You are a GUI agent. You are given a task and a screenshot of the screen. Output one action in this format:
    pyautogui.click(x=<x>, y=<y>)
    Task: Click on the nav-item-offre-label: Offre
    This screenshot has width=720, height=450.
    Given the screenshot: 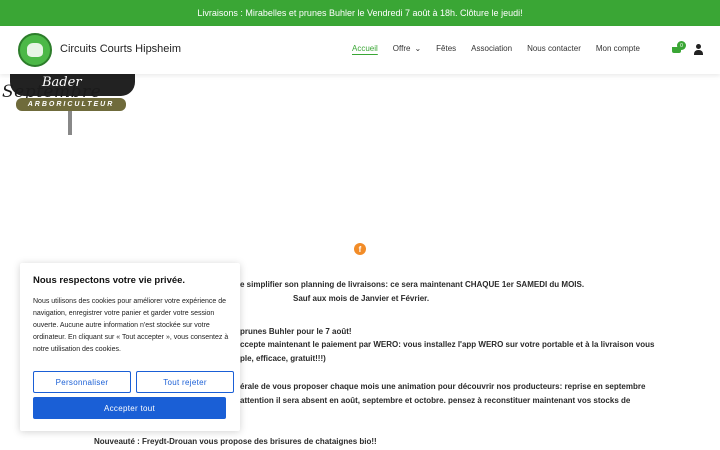 What is the action you would take?
    pyautogui.click(x=401, y=48)
    